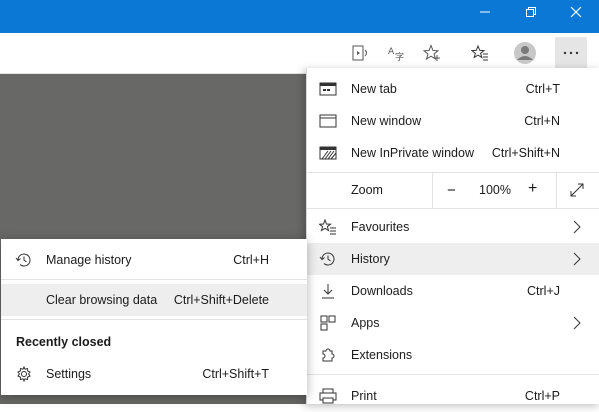 This screenshot has width=599, height=412. Describe the element at coordinates (386, 121) in the screenshot. I see `menu-item-label: New window` at that location.